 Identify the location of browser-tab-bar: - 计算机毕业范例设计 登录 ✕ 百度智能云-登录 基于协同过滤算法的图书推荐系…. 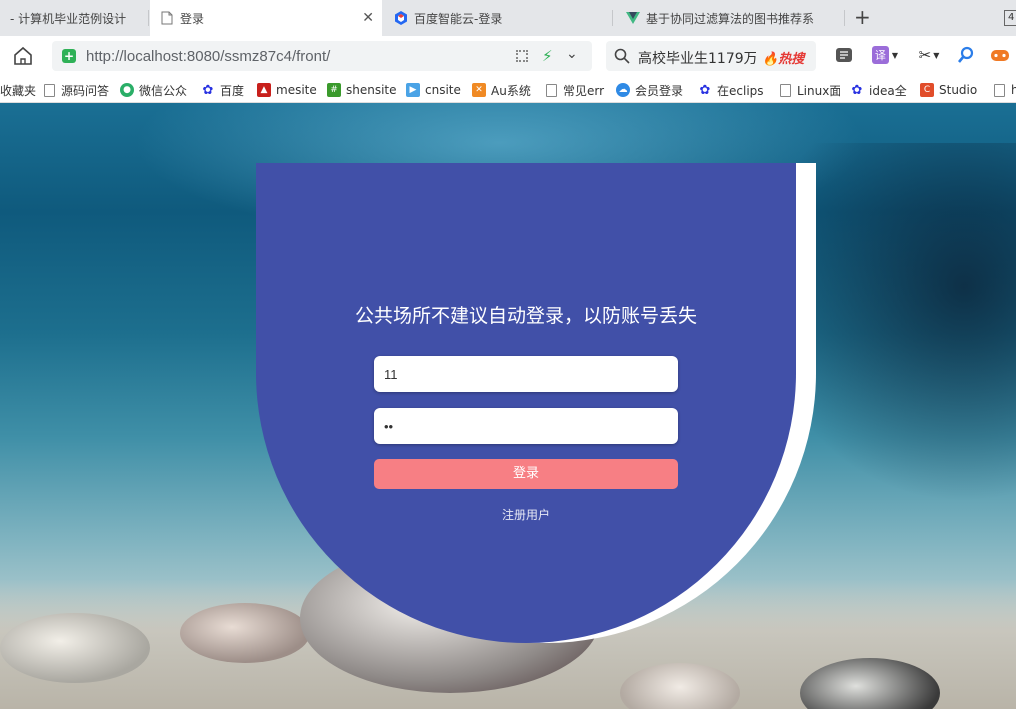
(508, 18).